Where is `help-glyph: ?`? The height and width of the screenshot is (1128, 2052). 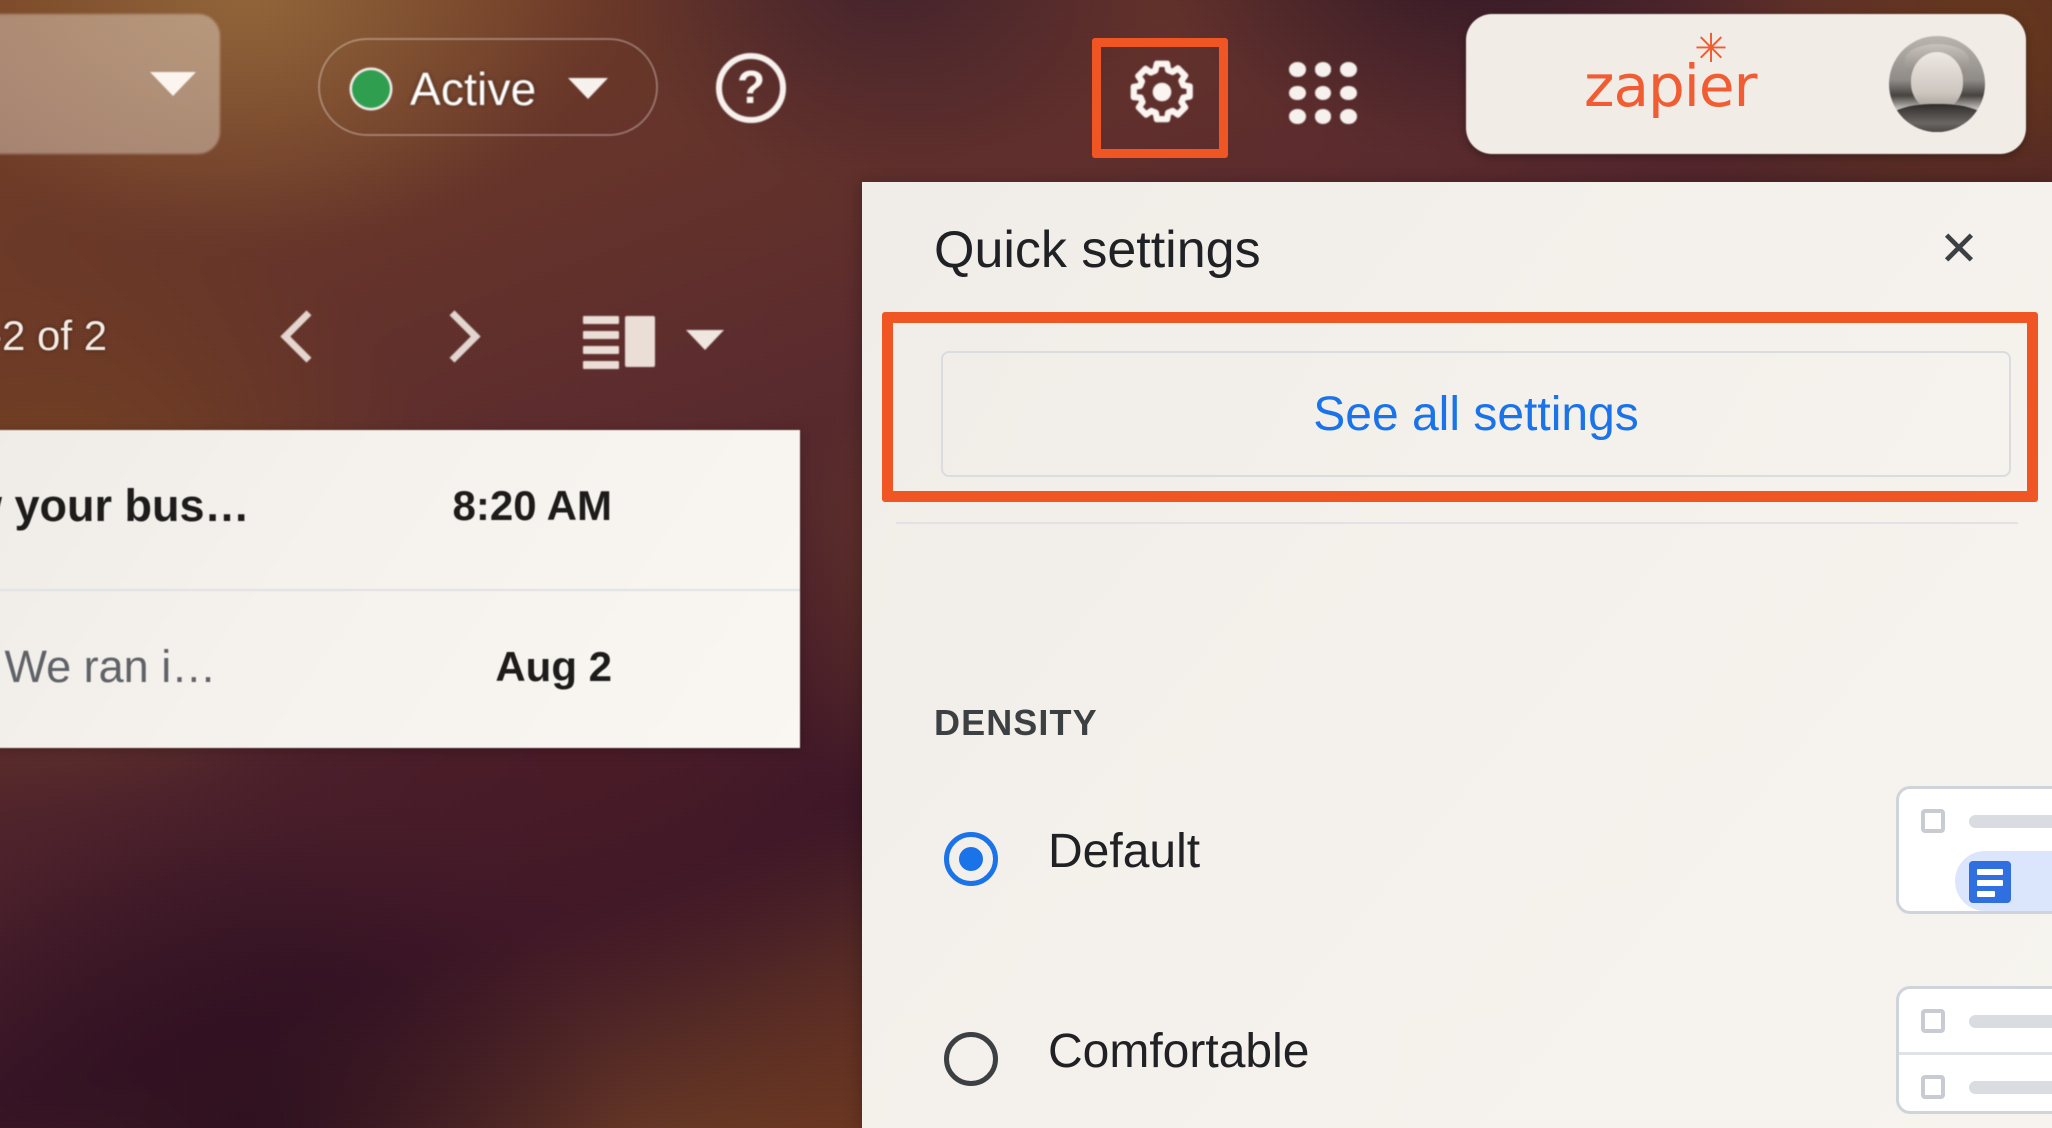 help-glyph: ? is located at coordinates (751, 87).